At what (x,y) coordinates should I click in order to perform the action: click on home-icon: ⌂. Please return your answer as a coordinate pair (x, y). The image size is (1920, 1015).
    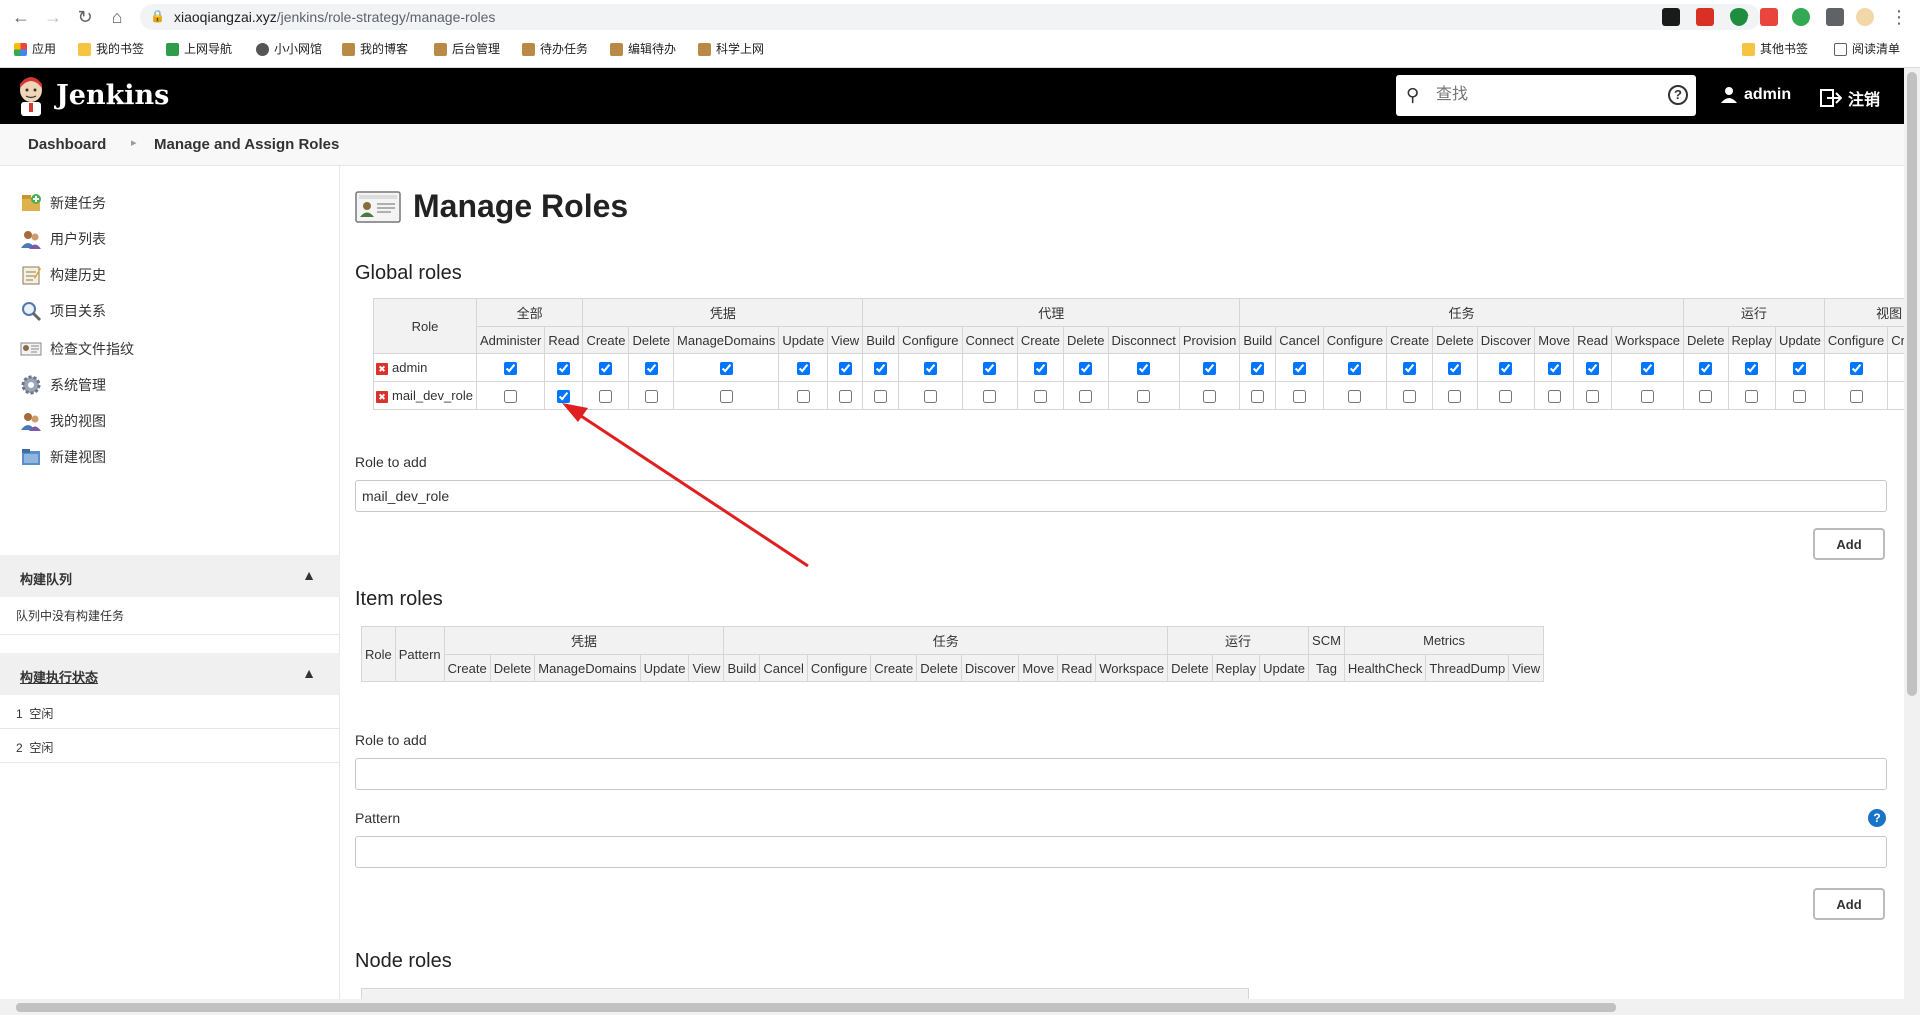
    Looking at the image, I should click on (117, 17).